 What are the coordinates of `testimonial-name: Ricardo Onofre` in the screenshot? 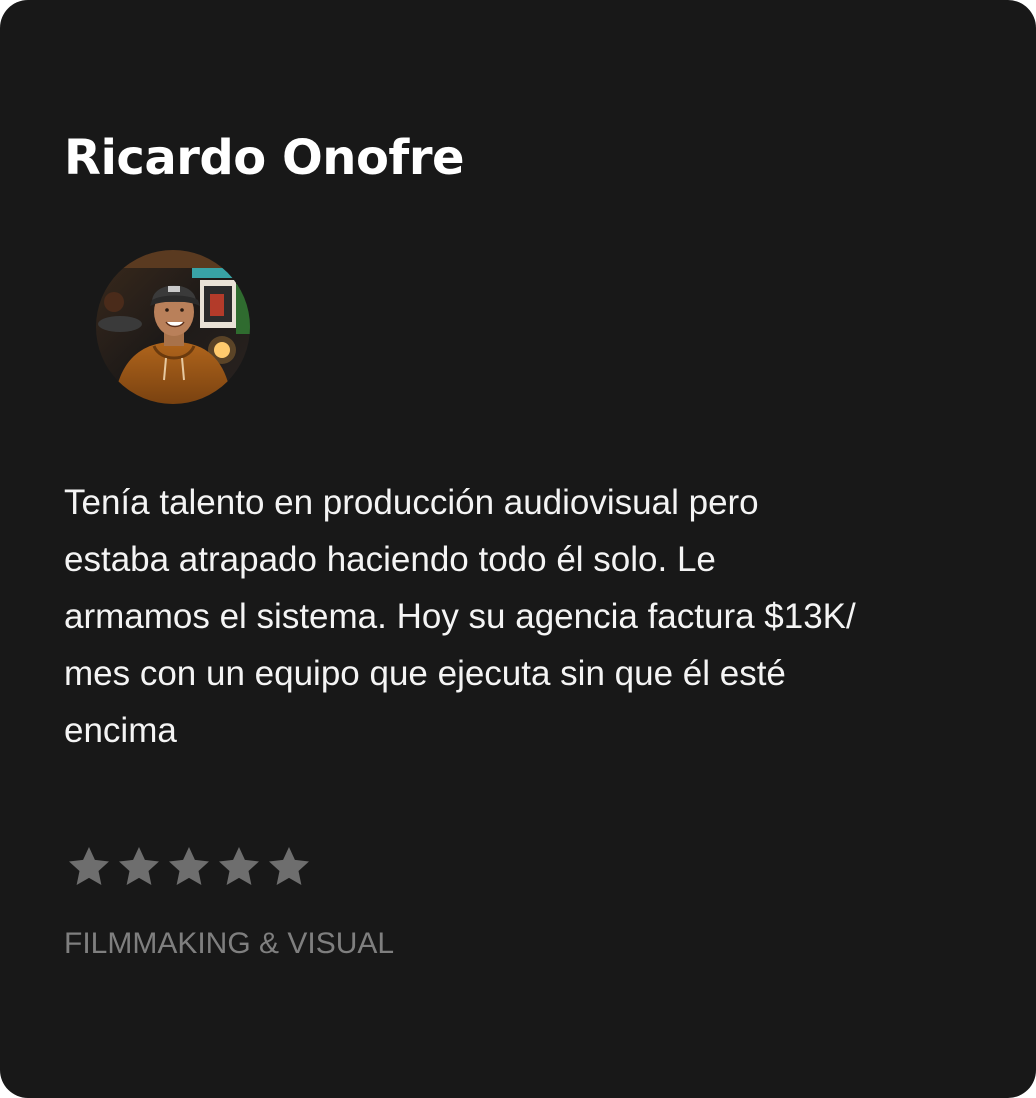 It's located at (264, 158).